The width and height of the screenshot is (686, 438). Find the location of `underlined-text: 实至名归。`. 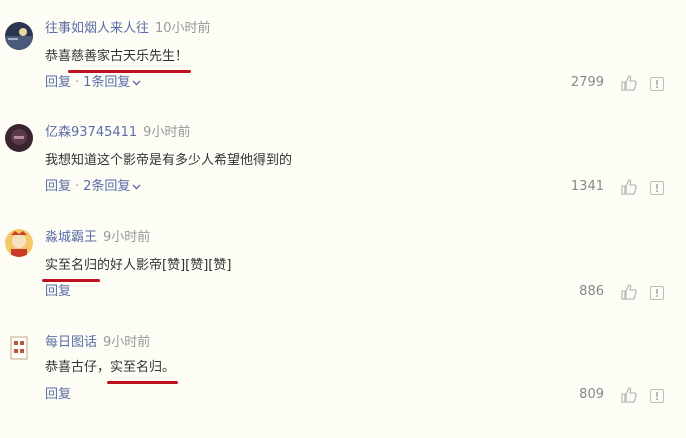

underlined-text: 实至名归。 is located at coordinates (143, 372).